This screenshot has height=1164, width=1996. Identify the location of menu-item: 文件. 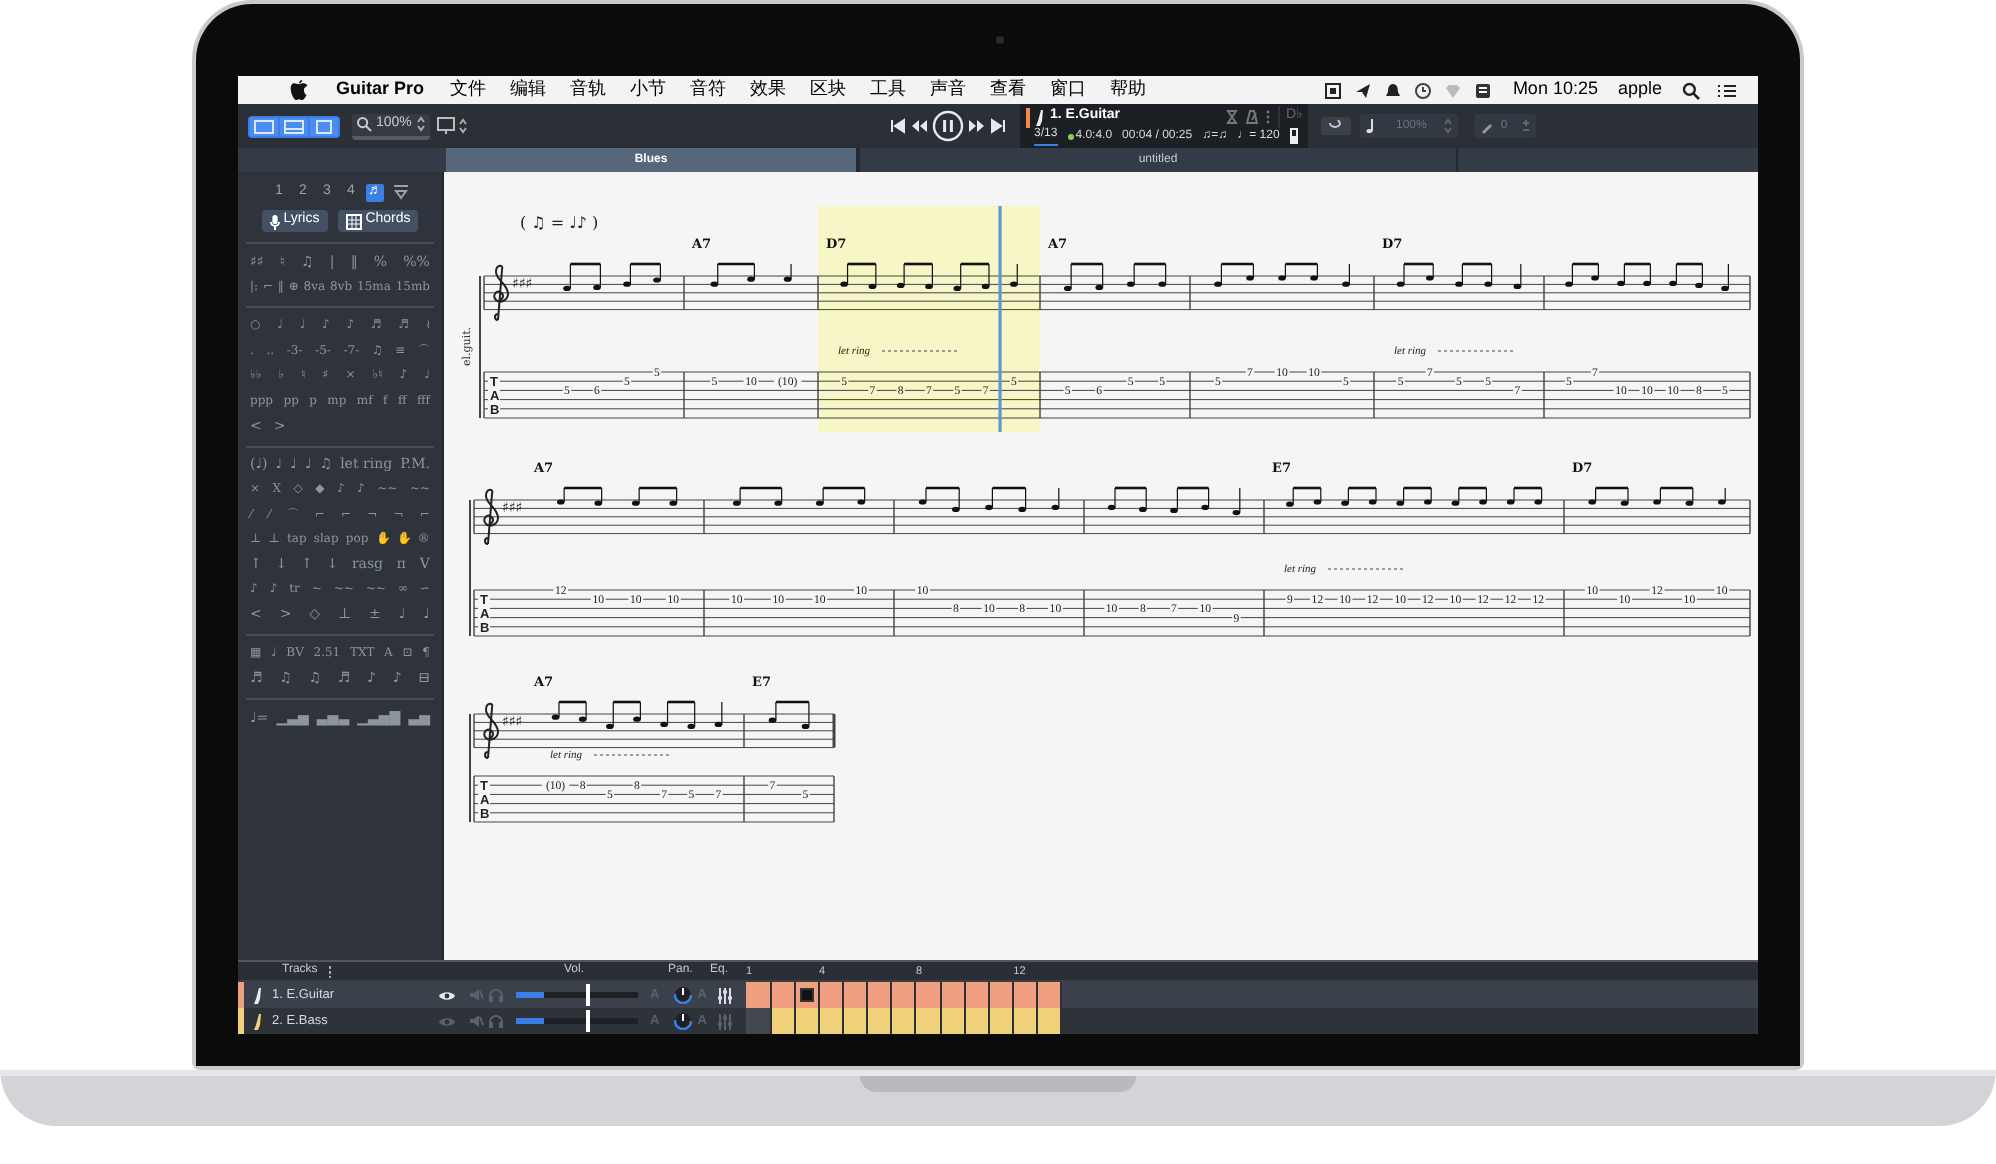
(468, 90).